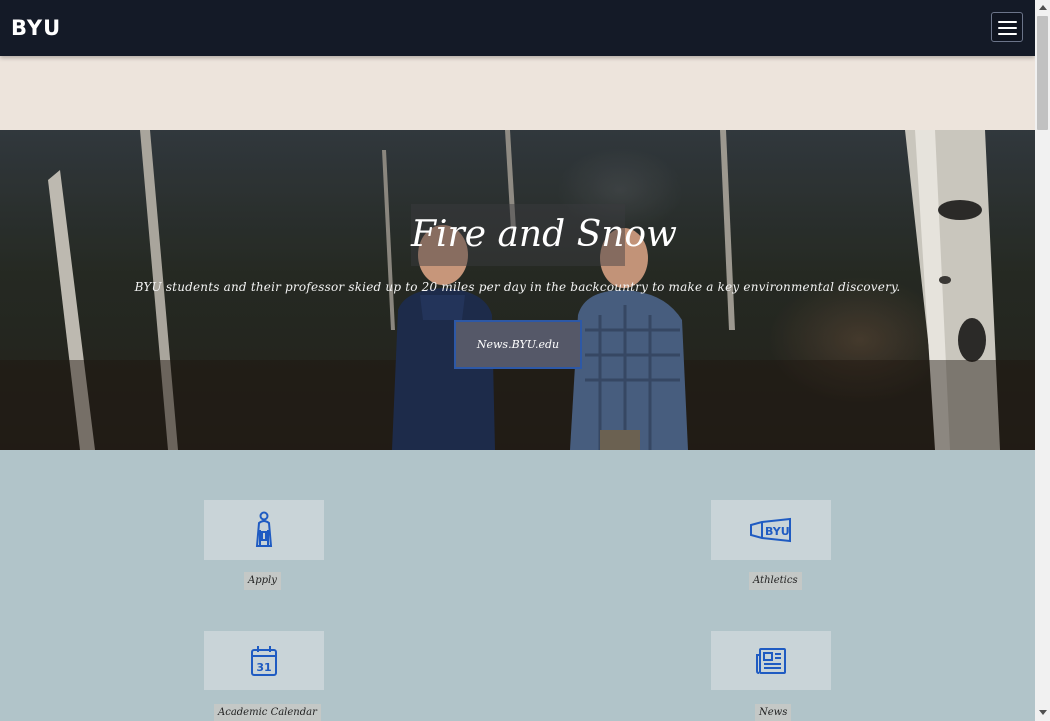 This screenshot has height=721, width=1050. I want to click on scroll-down-arrow-icon, so click(1043, 712).